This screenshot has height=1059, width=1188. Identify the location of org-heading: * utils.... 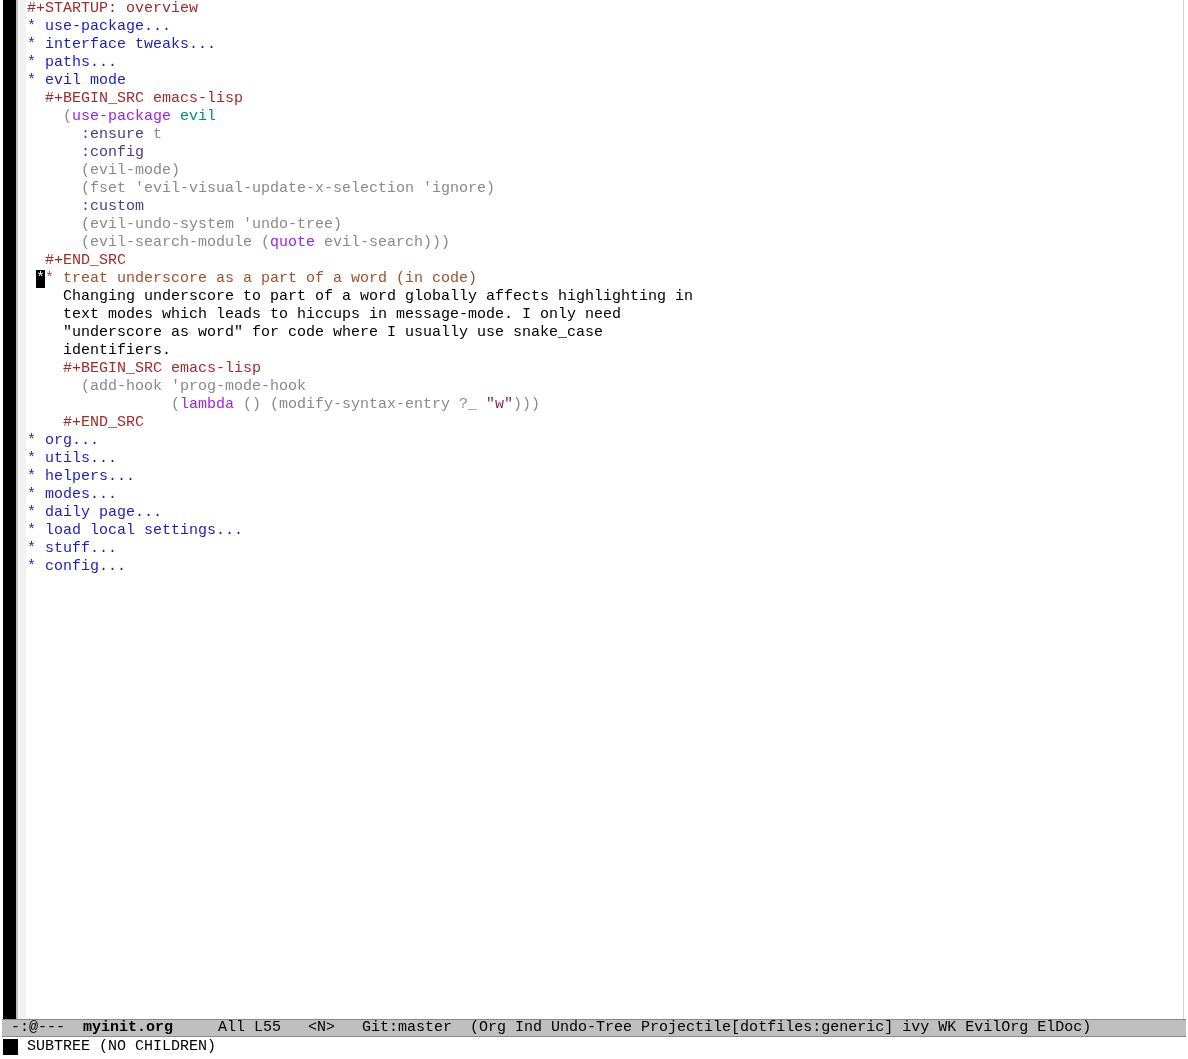
(72, 459).